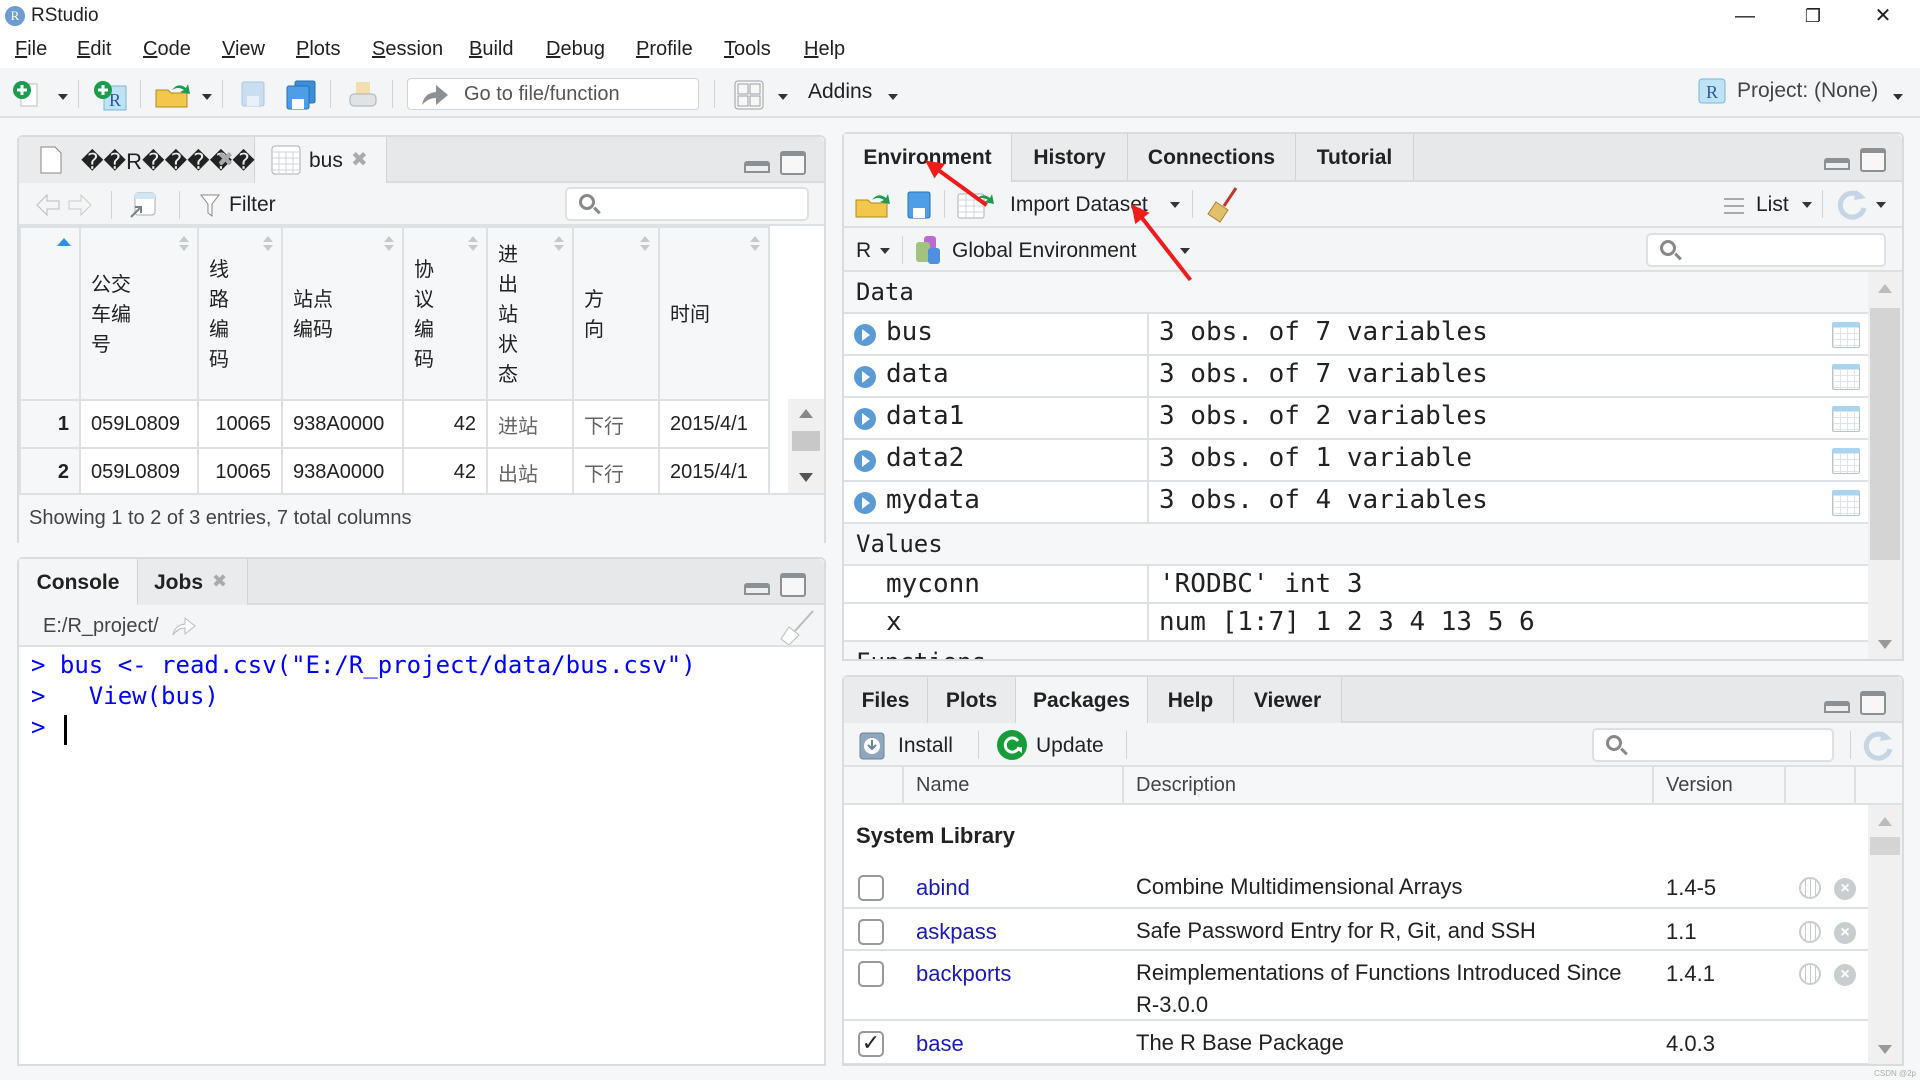 The width and height of the screenshot is (1920, 1080). Describe the element at coordinates (1713, 745) in the screenshot. I see `packages-search-input` at that location.